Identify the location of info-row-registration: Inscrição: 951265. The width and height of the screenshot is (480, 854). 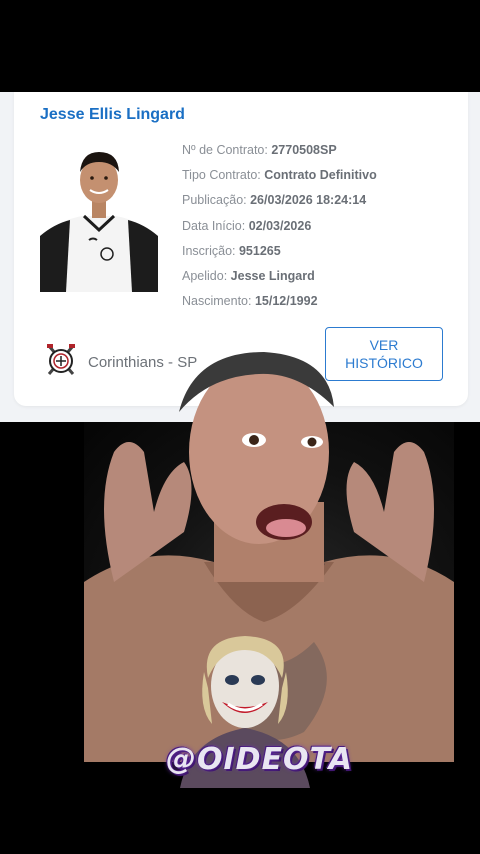
(231, 250).